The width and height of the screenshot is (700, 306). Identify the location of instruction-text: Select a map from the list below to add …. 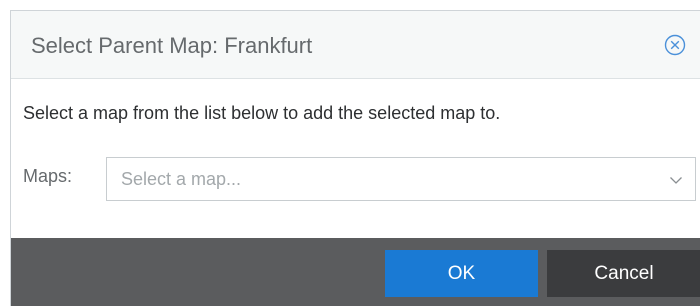
(262, 113).